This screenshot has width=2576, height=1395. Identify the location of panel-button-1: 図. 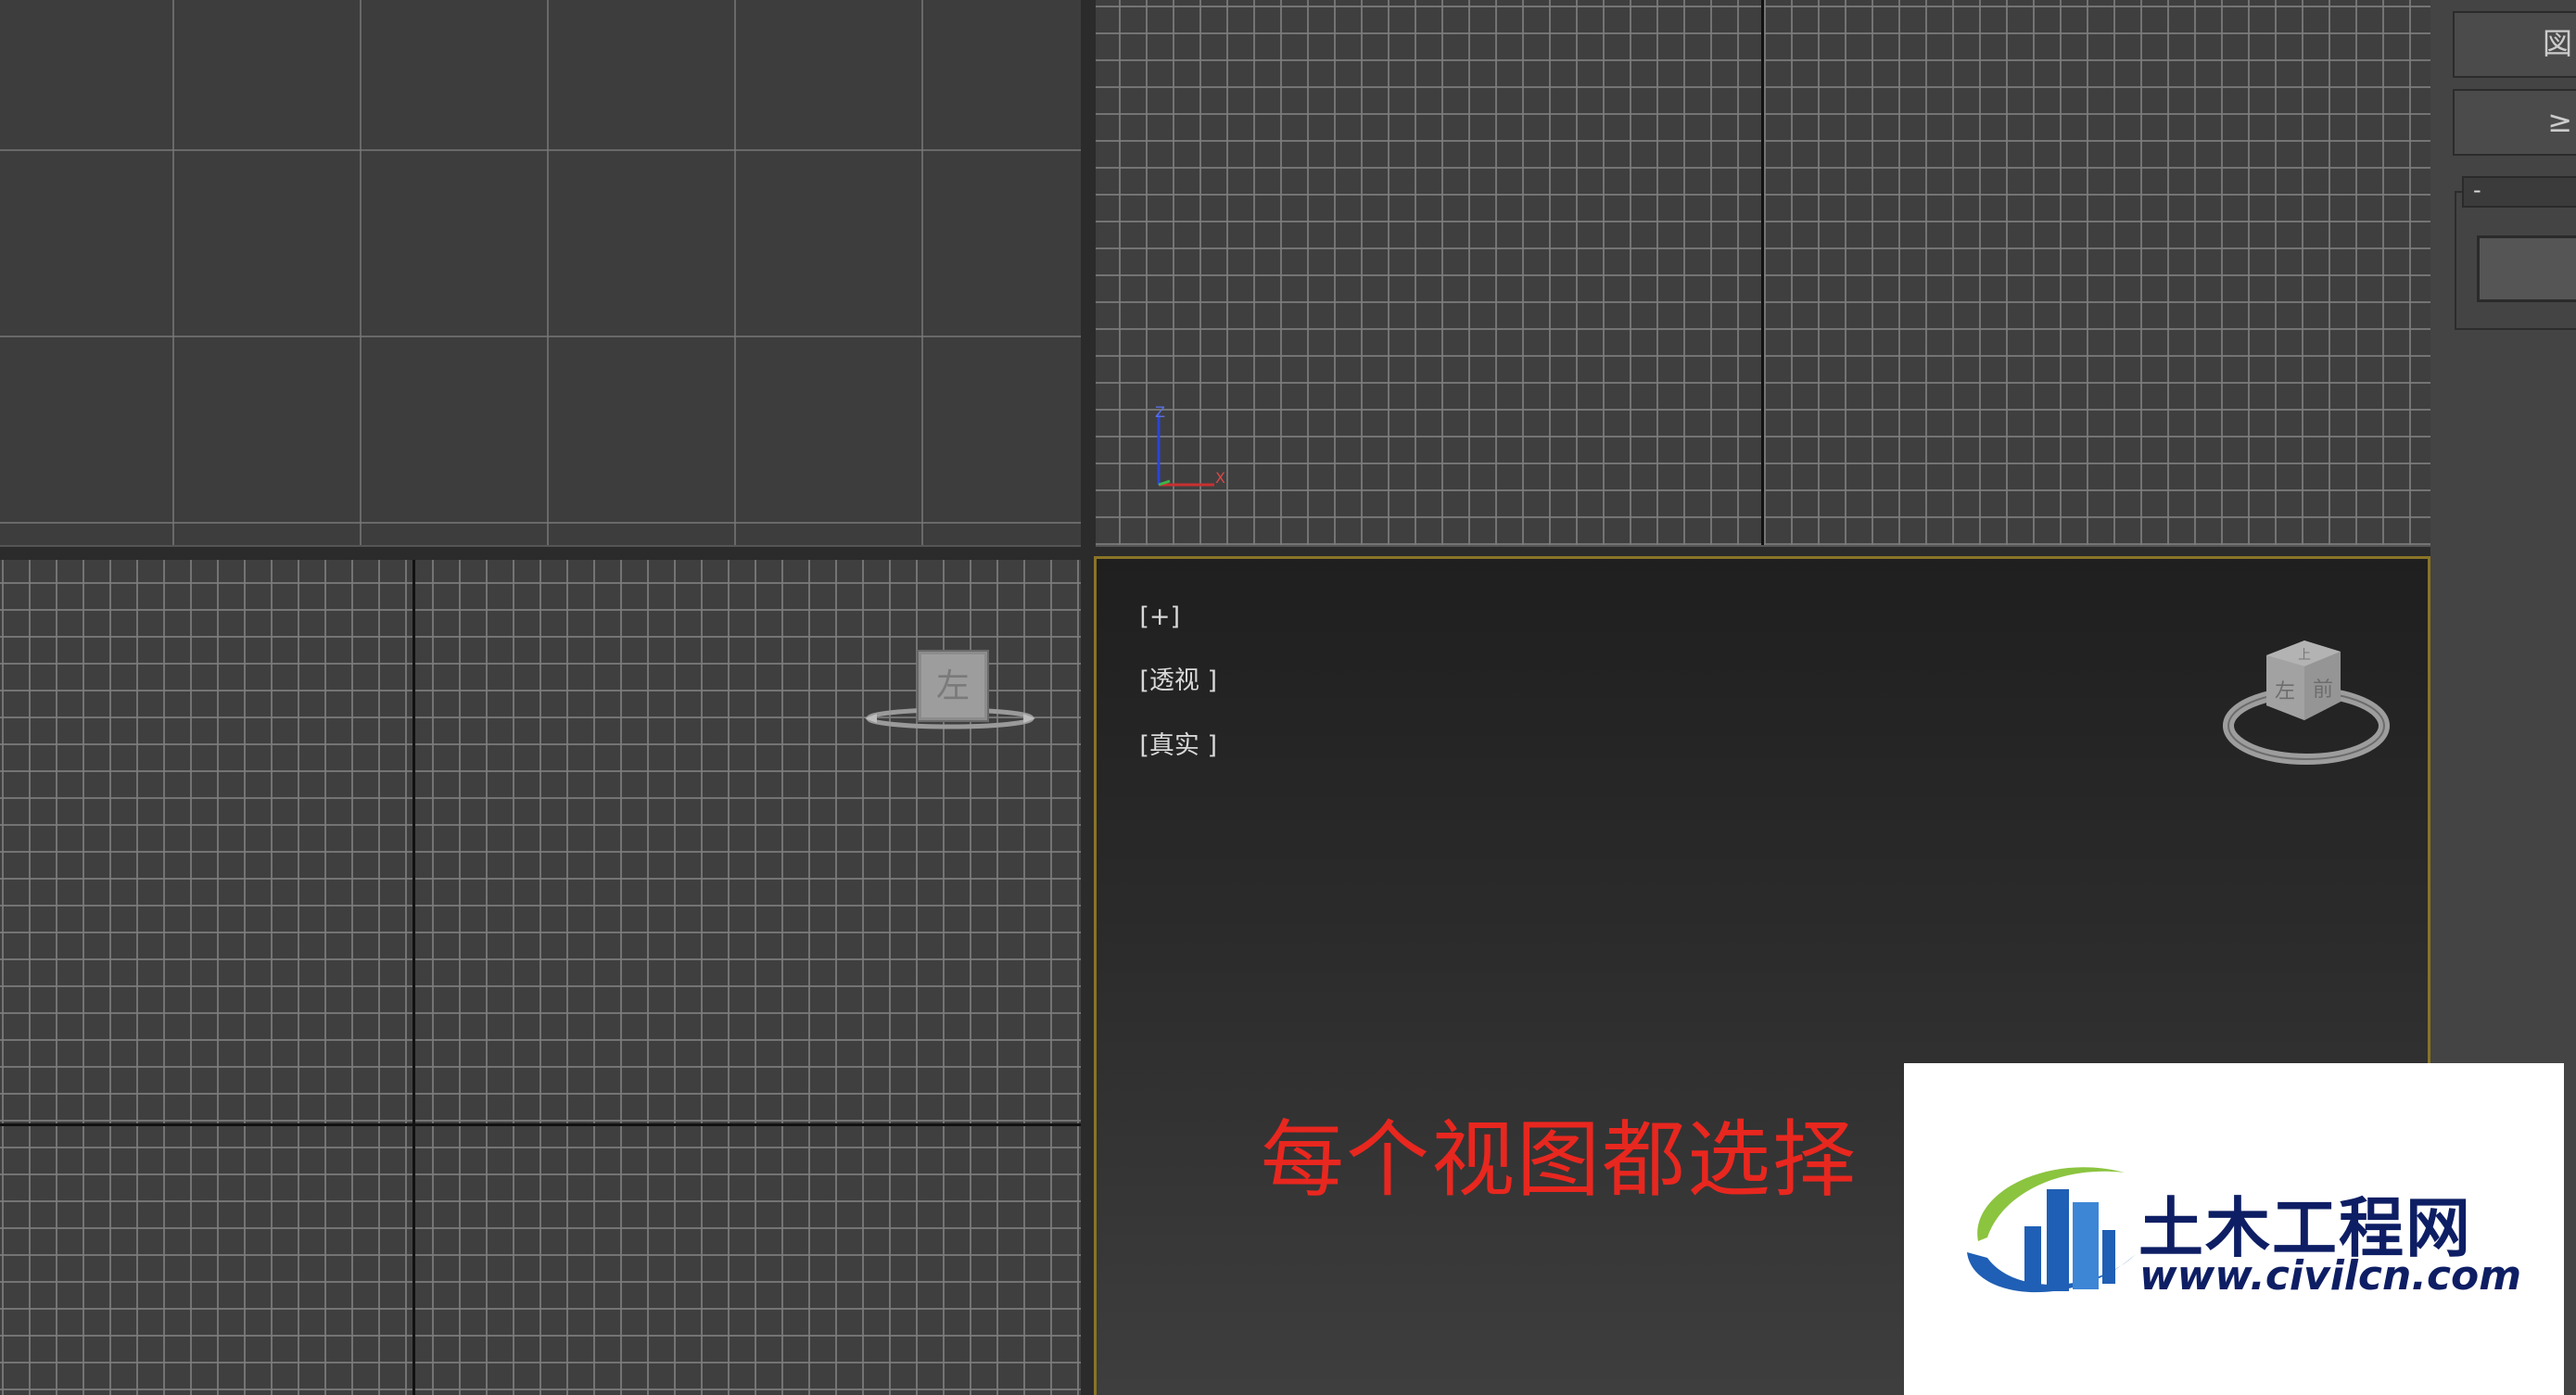
(2514, 44).